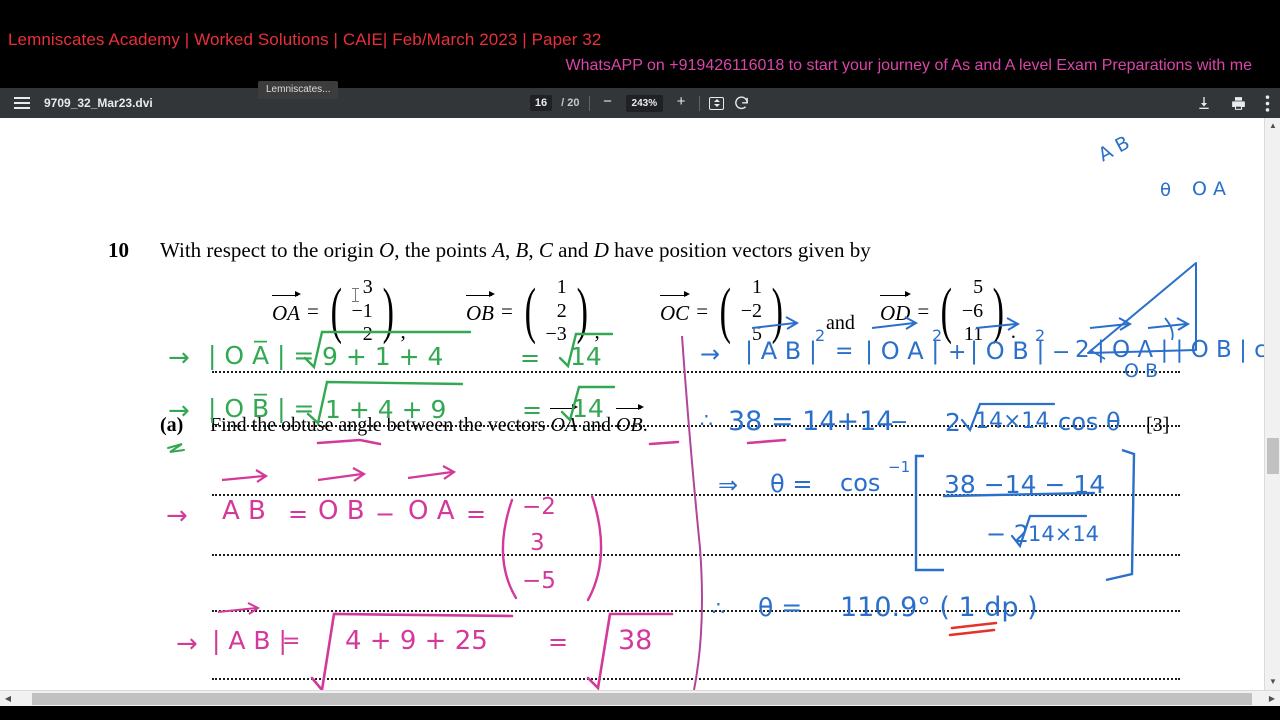  I want to click on handwritten-text: cos θ, so click(1089, 422).